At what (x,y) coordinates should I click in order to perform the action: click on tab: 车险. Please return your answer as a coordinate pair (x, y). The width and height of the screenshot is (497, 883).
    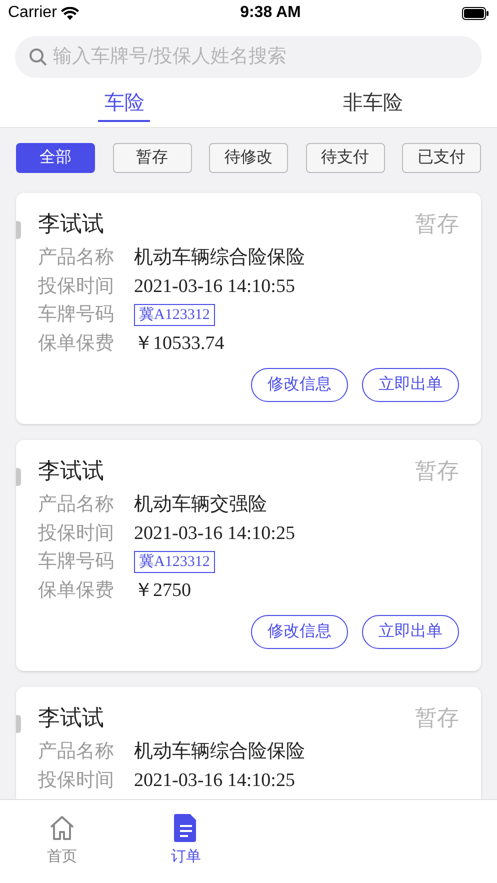
    Looking at the image, I should click on (124, 105).